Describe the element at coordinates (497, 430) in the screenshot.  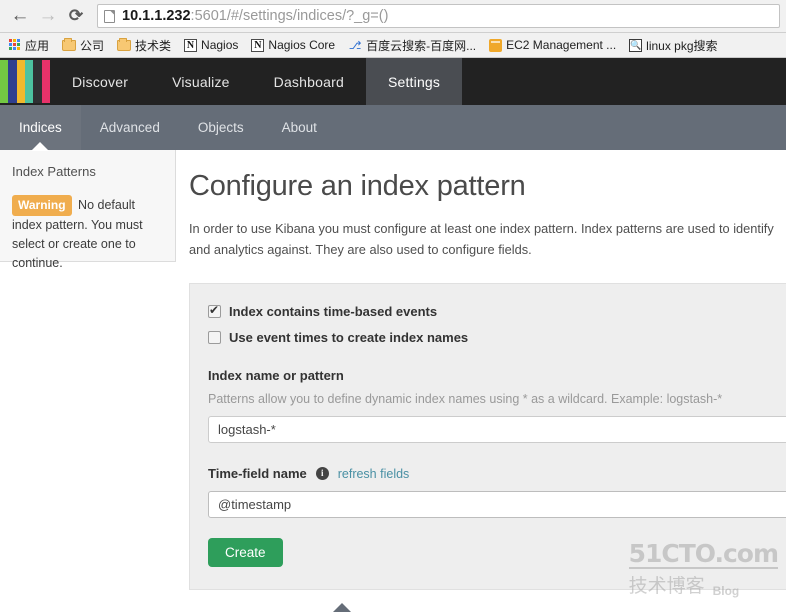
I see `index-pattern-input: logstash-*` at that location.